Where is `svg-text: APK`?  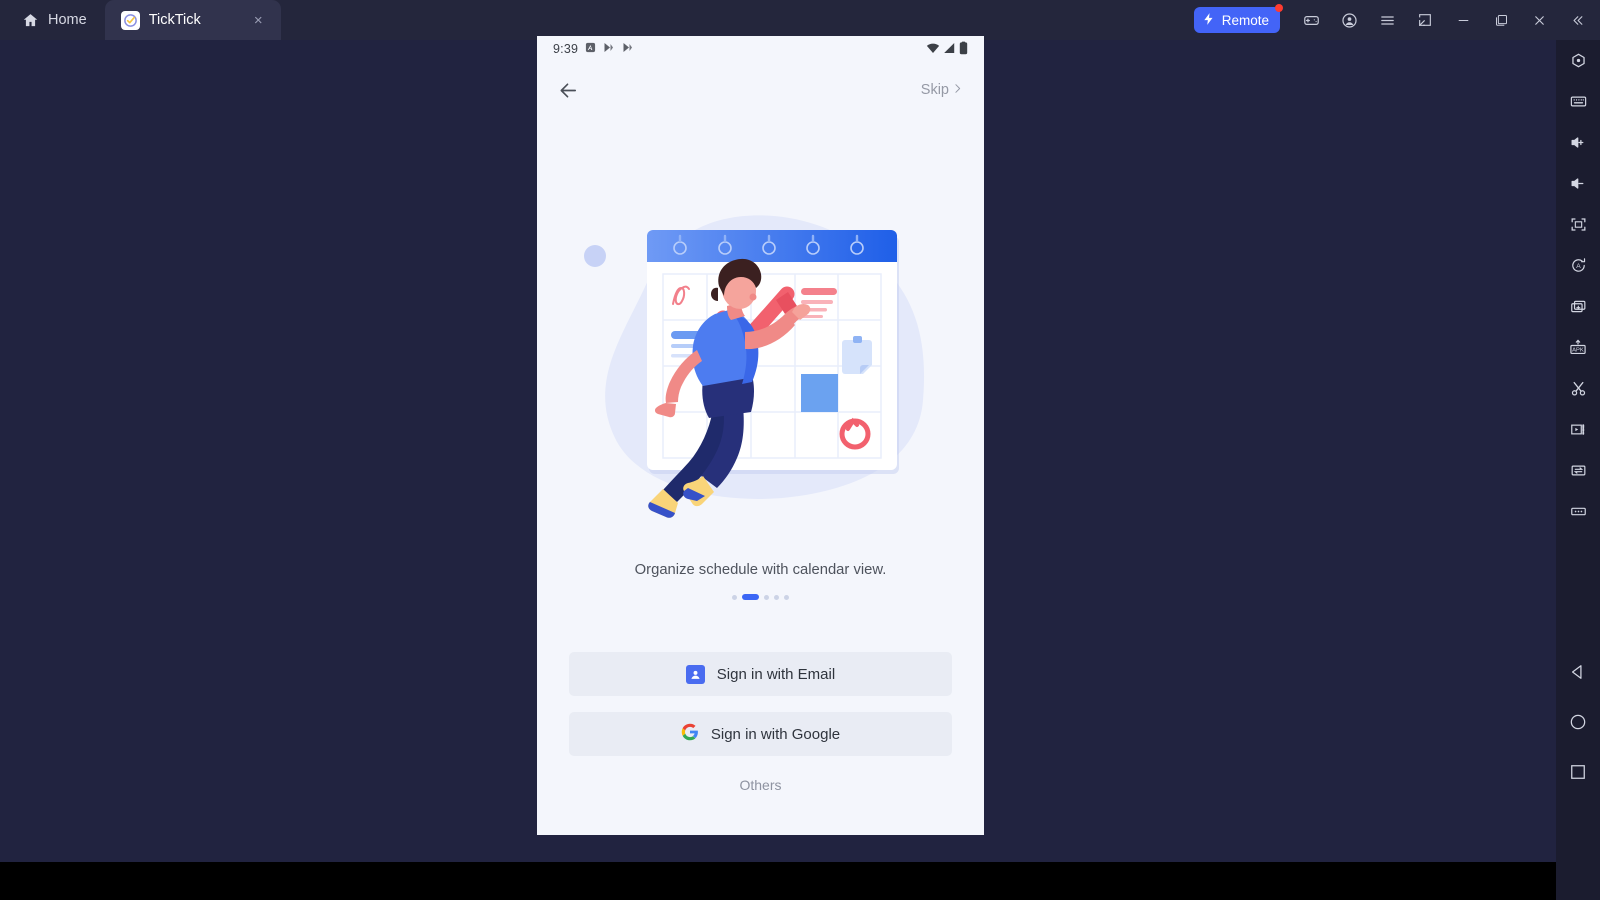
svg-text: APK is located at coordinates (1578, 350).